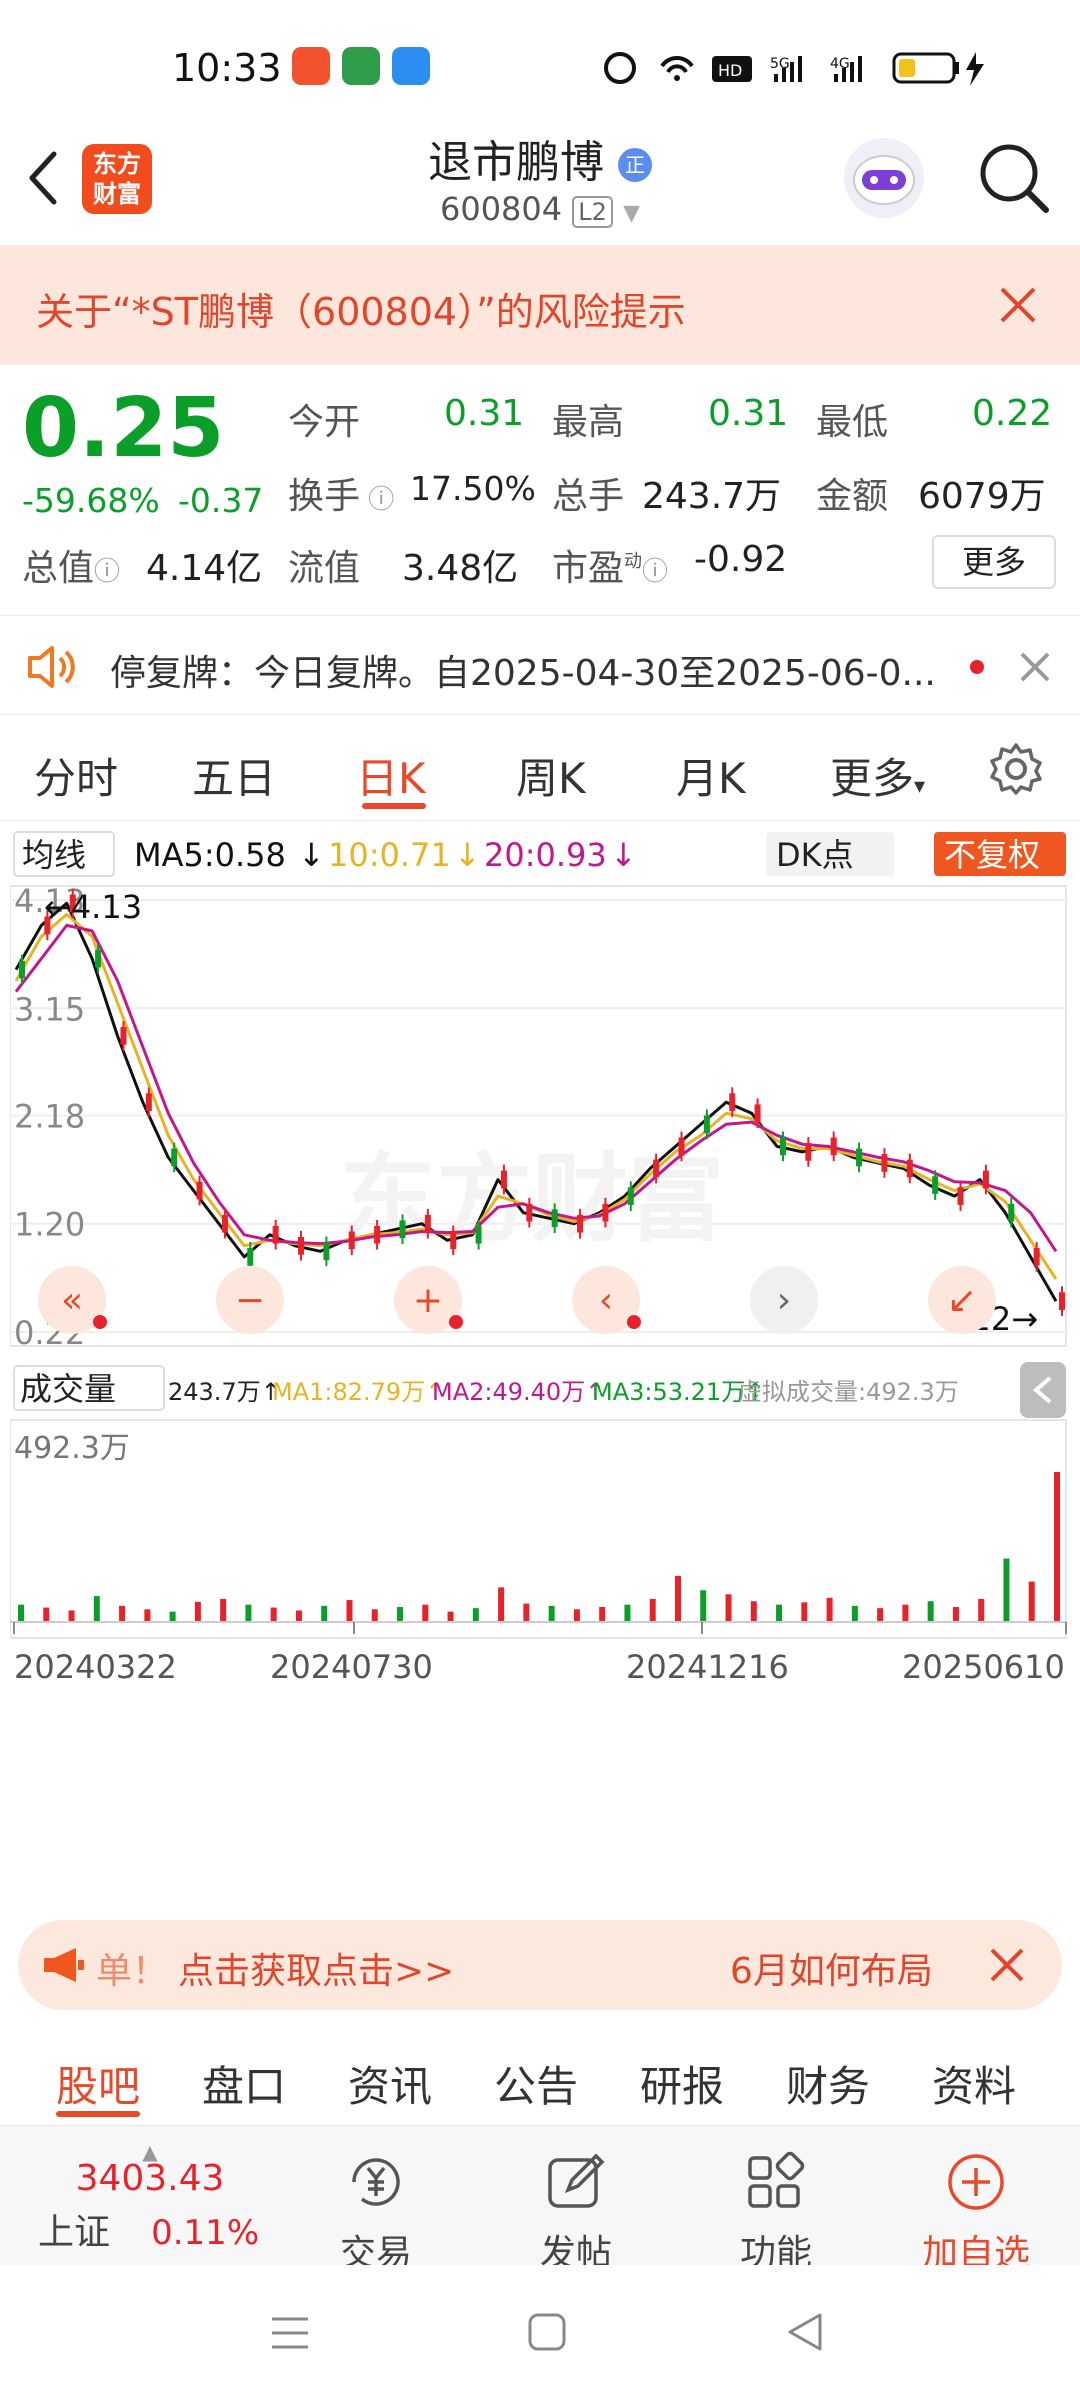 The height and width of the screenshot is (2400, 1080). What do you see at coordinates (1014, 178) in the screenshot?
I see `search-icon` at bounding box center [1014, 178].